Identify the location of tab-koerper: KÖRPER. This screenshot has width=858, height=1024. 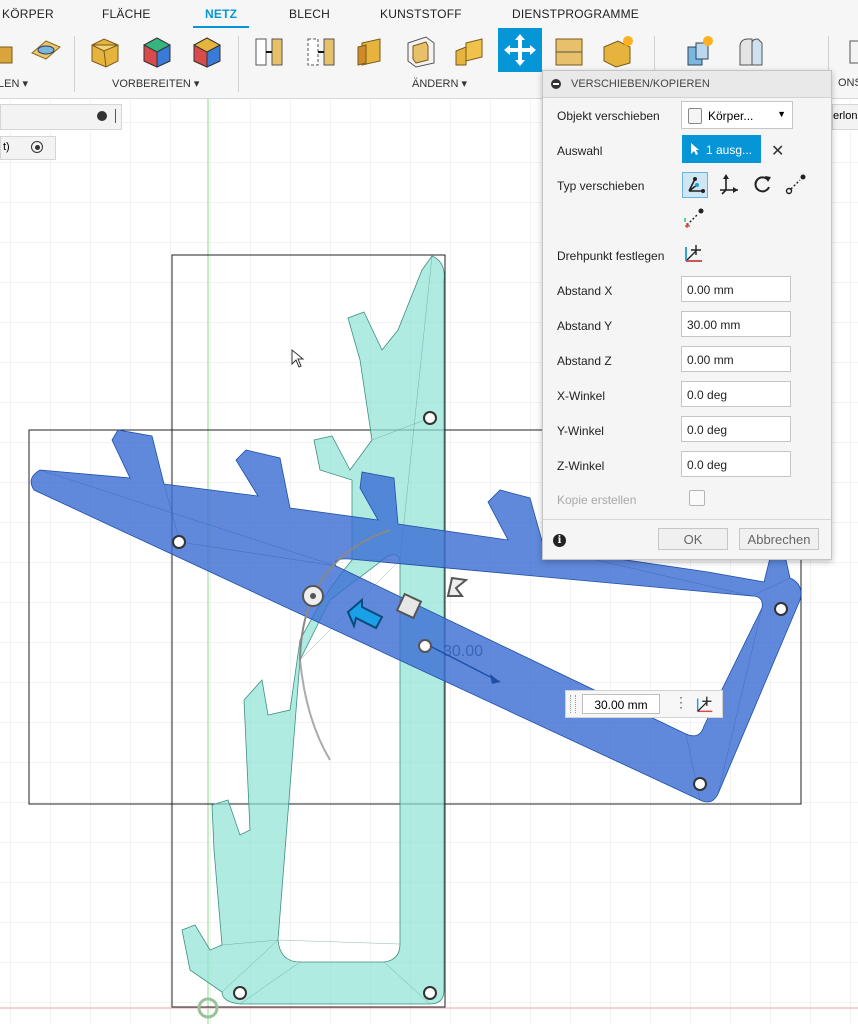
(28, 14).